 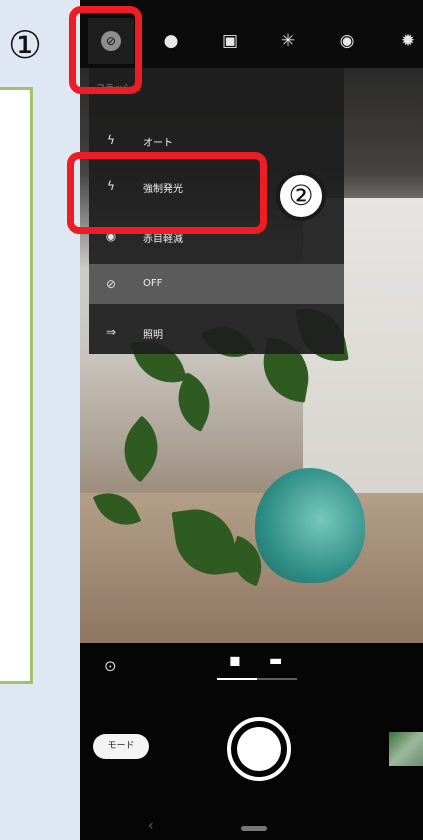 I want to click on step-1-highlight, so click(x=105, y=50).